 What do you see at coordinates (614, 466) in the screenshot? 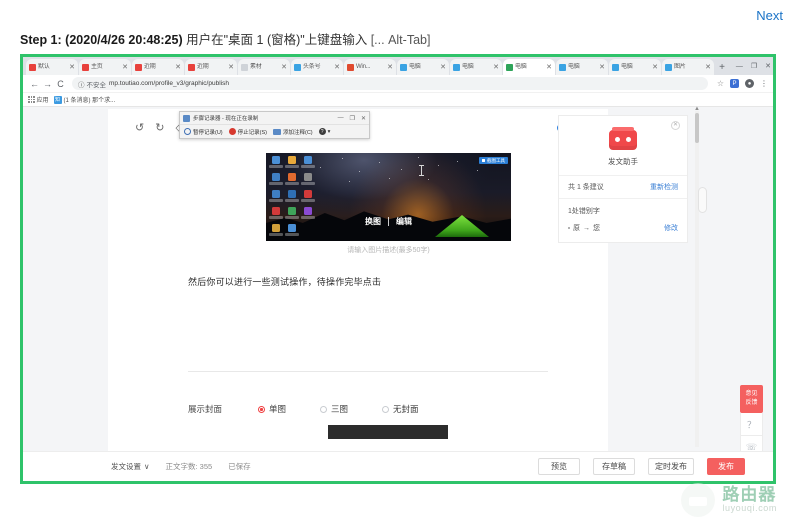
I see `save-draft-button: 存草稿` at bounding box center [614, 466].